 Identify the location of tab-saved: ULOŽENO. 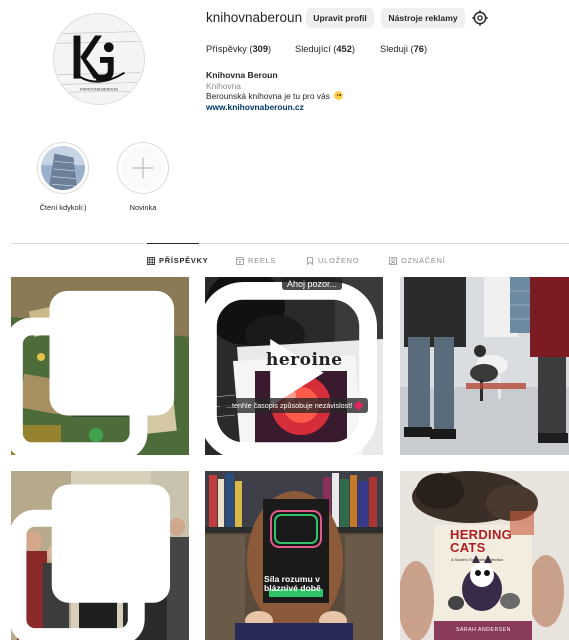
(332, 260).